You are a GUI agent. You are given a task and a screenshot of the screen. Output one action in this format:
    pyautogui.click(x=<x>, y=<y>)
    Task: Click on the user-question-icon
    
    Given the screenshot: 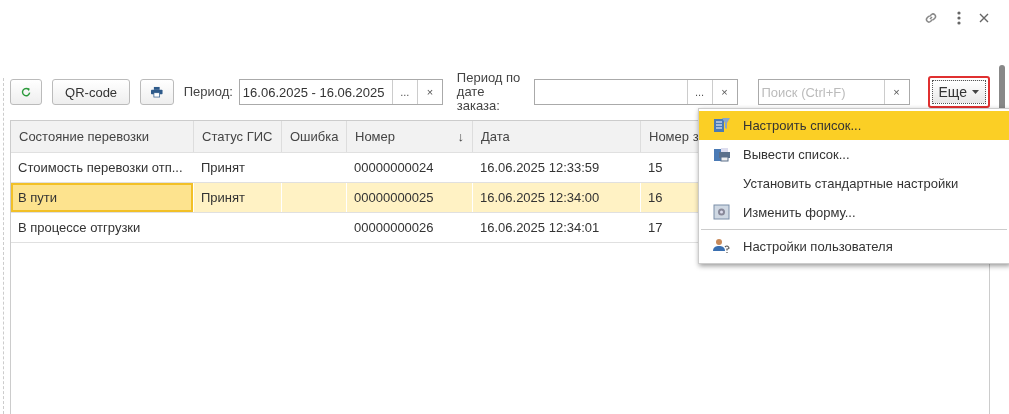 What is the action you would take?
    pyautogui.click(x=722, y=246)
    